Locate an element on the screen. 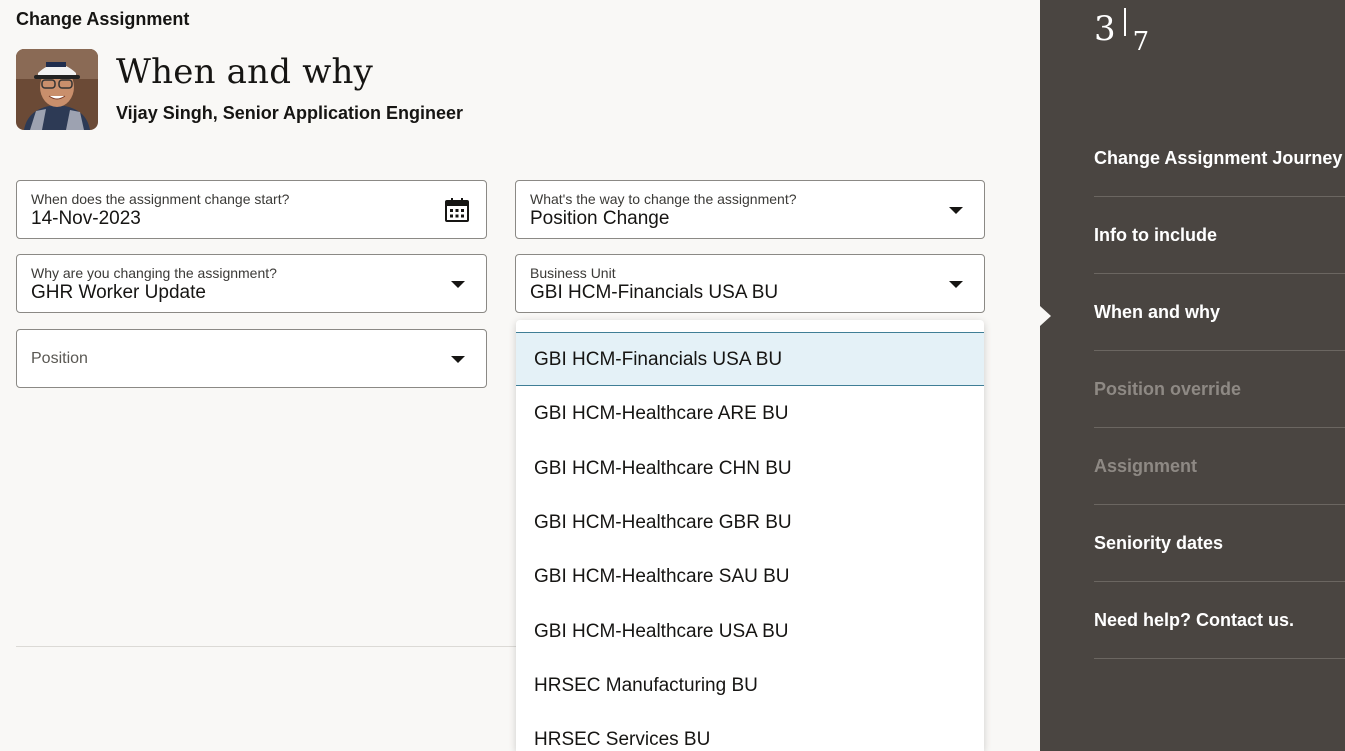 This screenshot has width=1345, height=751. business-unit-label: Business Unit is located at coordinates (573, 273).